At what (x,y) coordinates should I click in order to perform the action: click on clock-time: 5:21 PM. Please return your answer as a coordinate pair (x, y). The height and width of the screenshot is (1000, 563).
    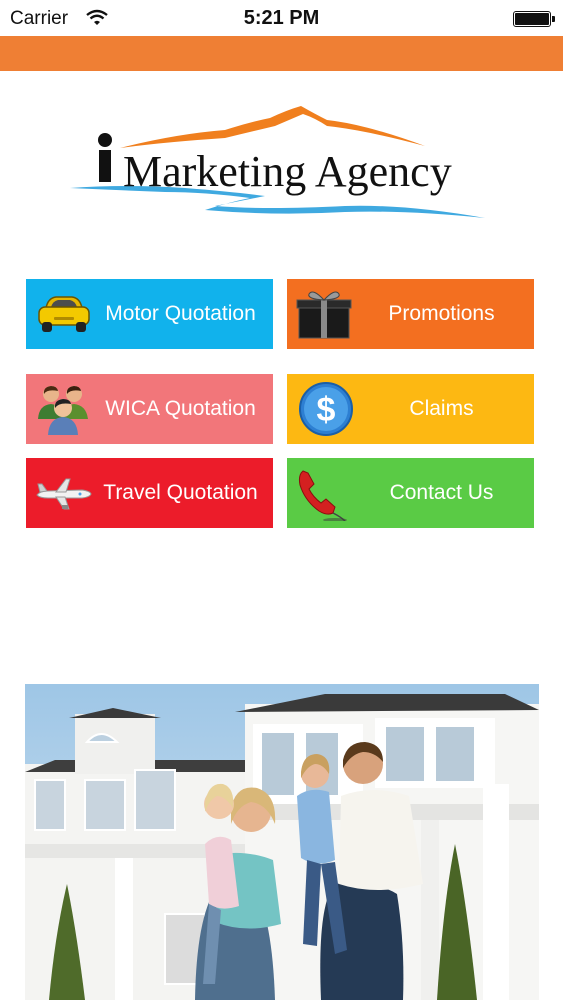
    Looking at the image, I should click on (281, 18).